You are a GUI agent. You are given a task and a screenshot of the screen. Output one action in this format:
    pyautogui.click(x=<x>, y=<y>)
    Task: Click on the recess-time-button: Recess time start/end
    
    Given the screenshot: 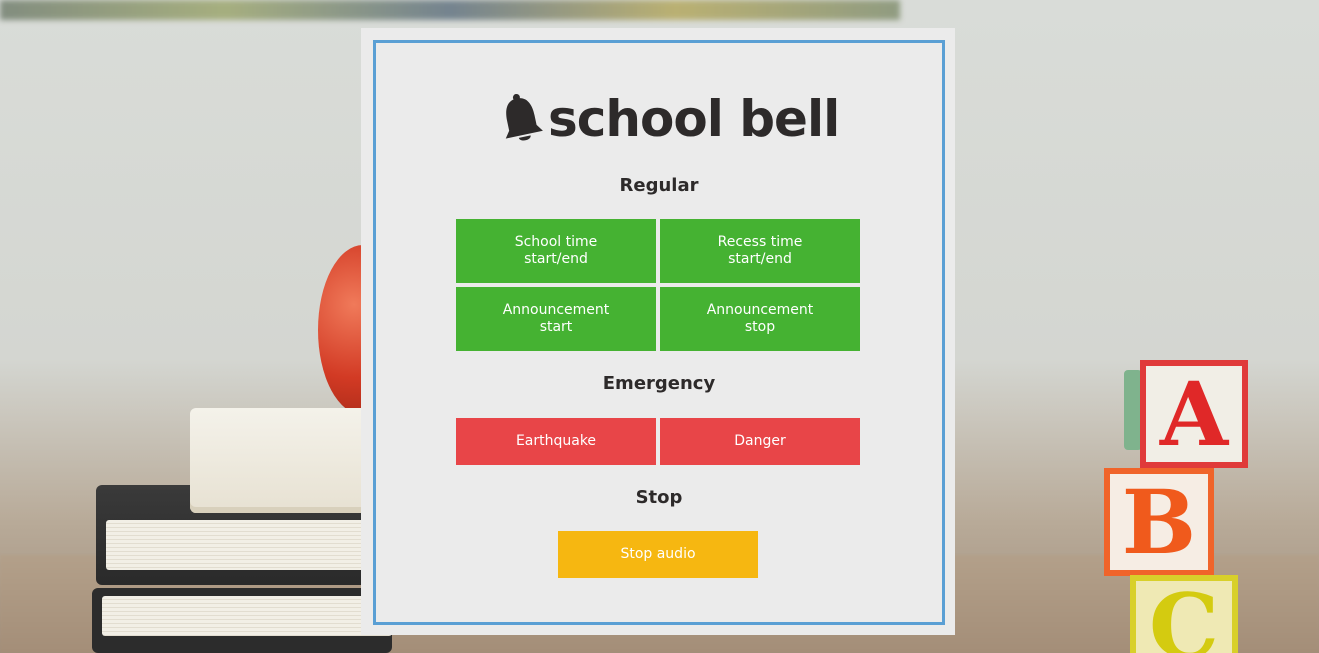 What is the action you would take?
    pyautogui.click(x=760, y=251)
    